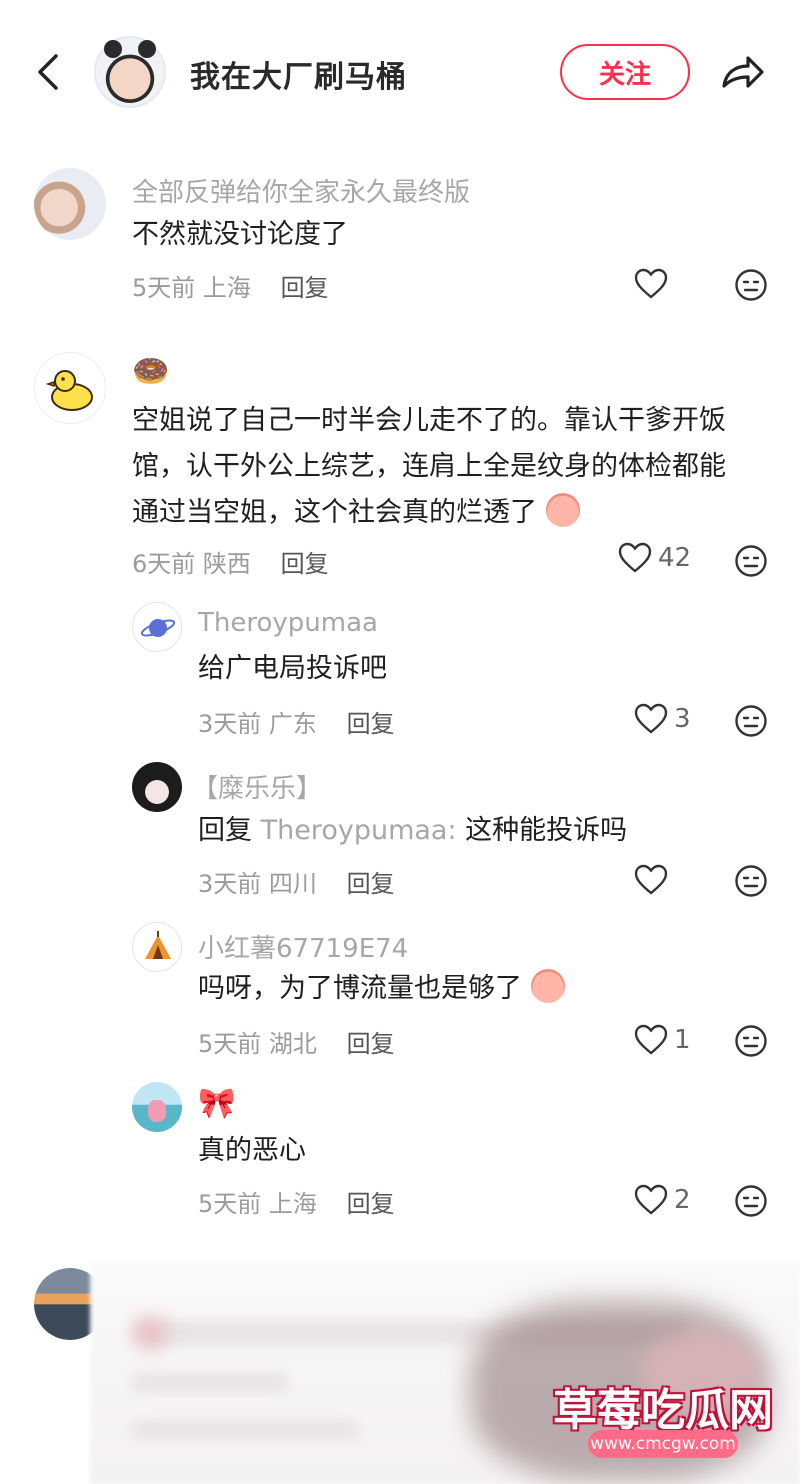 This screenshot has width=800, height=1484. Describe the element at coordinates (257, 786) in the screenshot. I see `replier-name: 【糜乐乐】` at that location.